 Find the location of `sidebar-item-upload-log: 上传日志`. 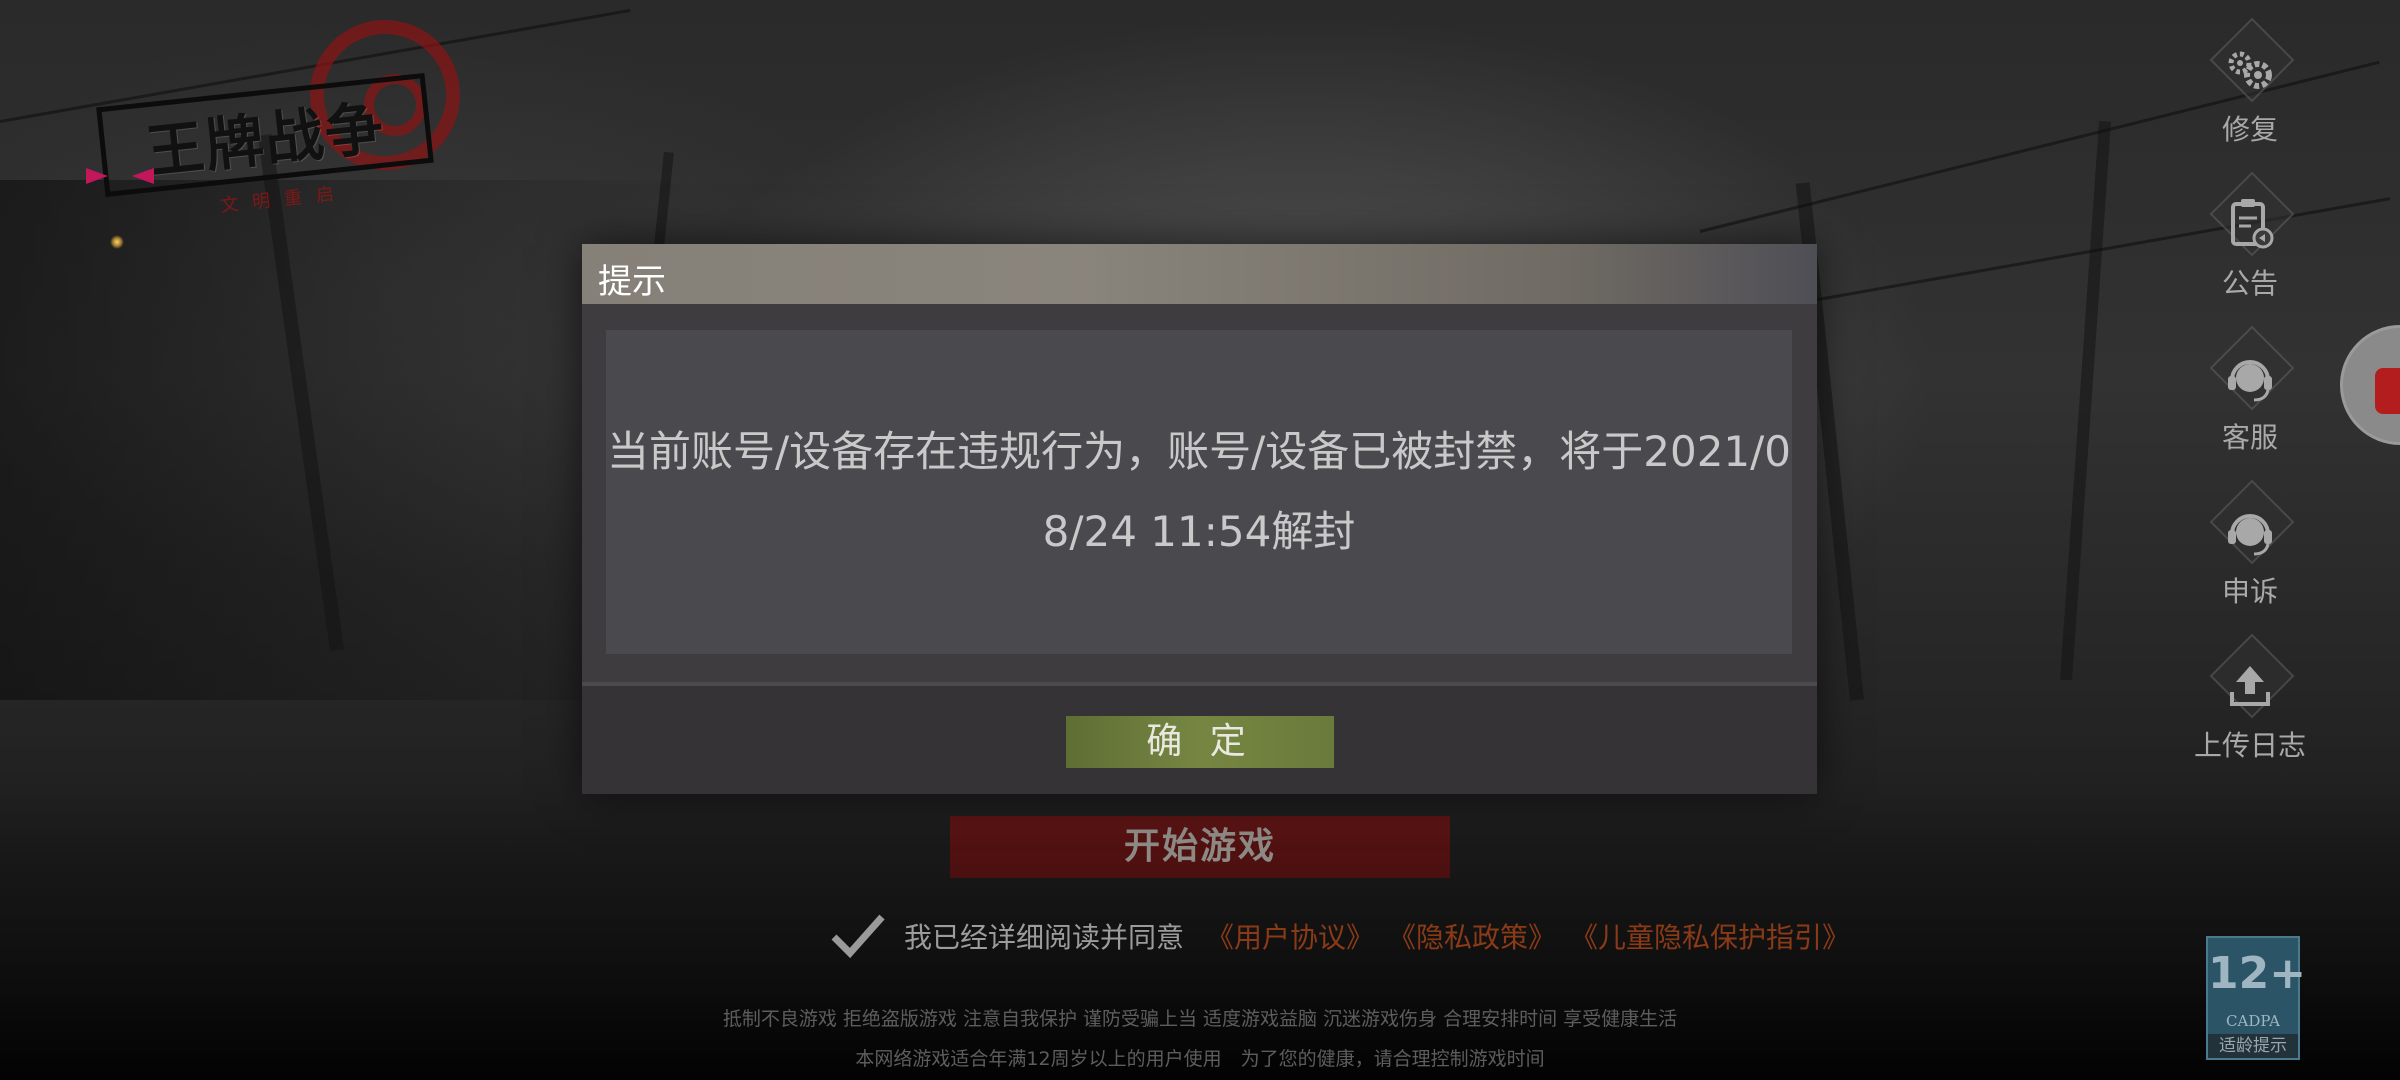

sidebar-item-upload-log: 上传日志 is located at coordinates (2250, 709).